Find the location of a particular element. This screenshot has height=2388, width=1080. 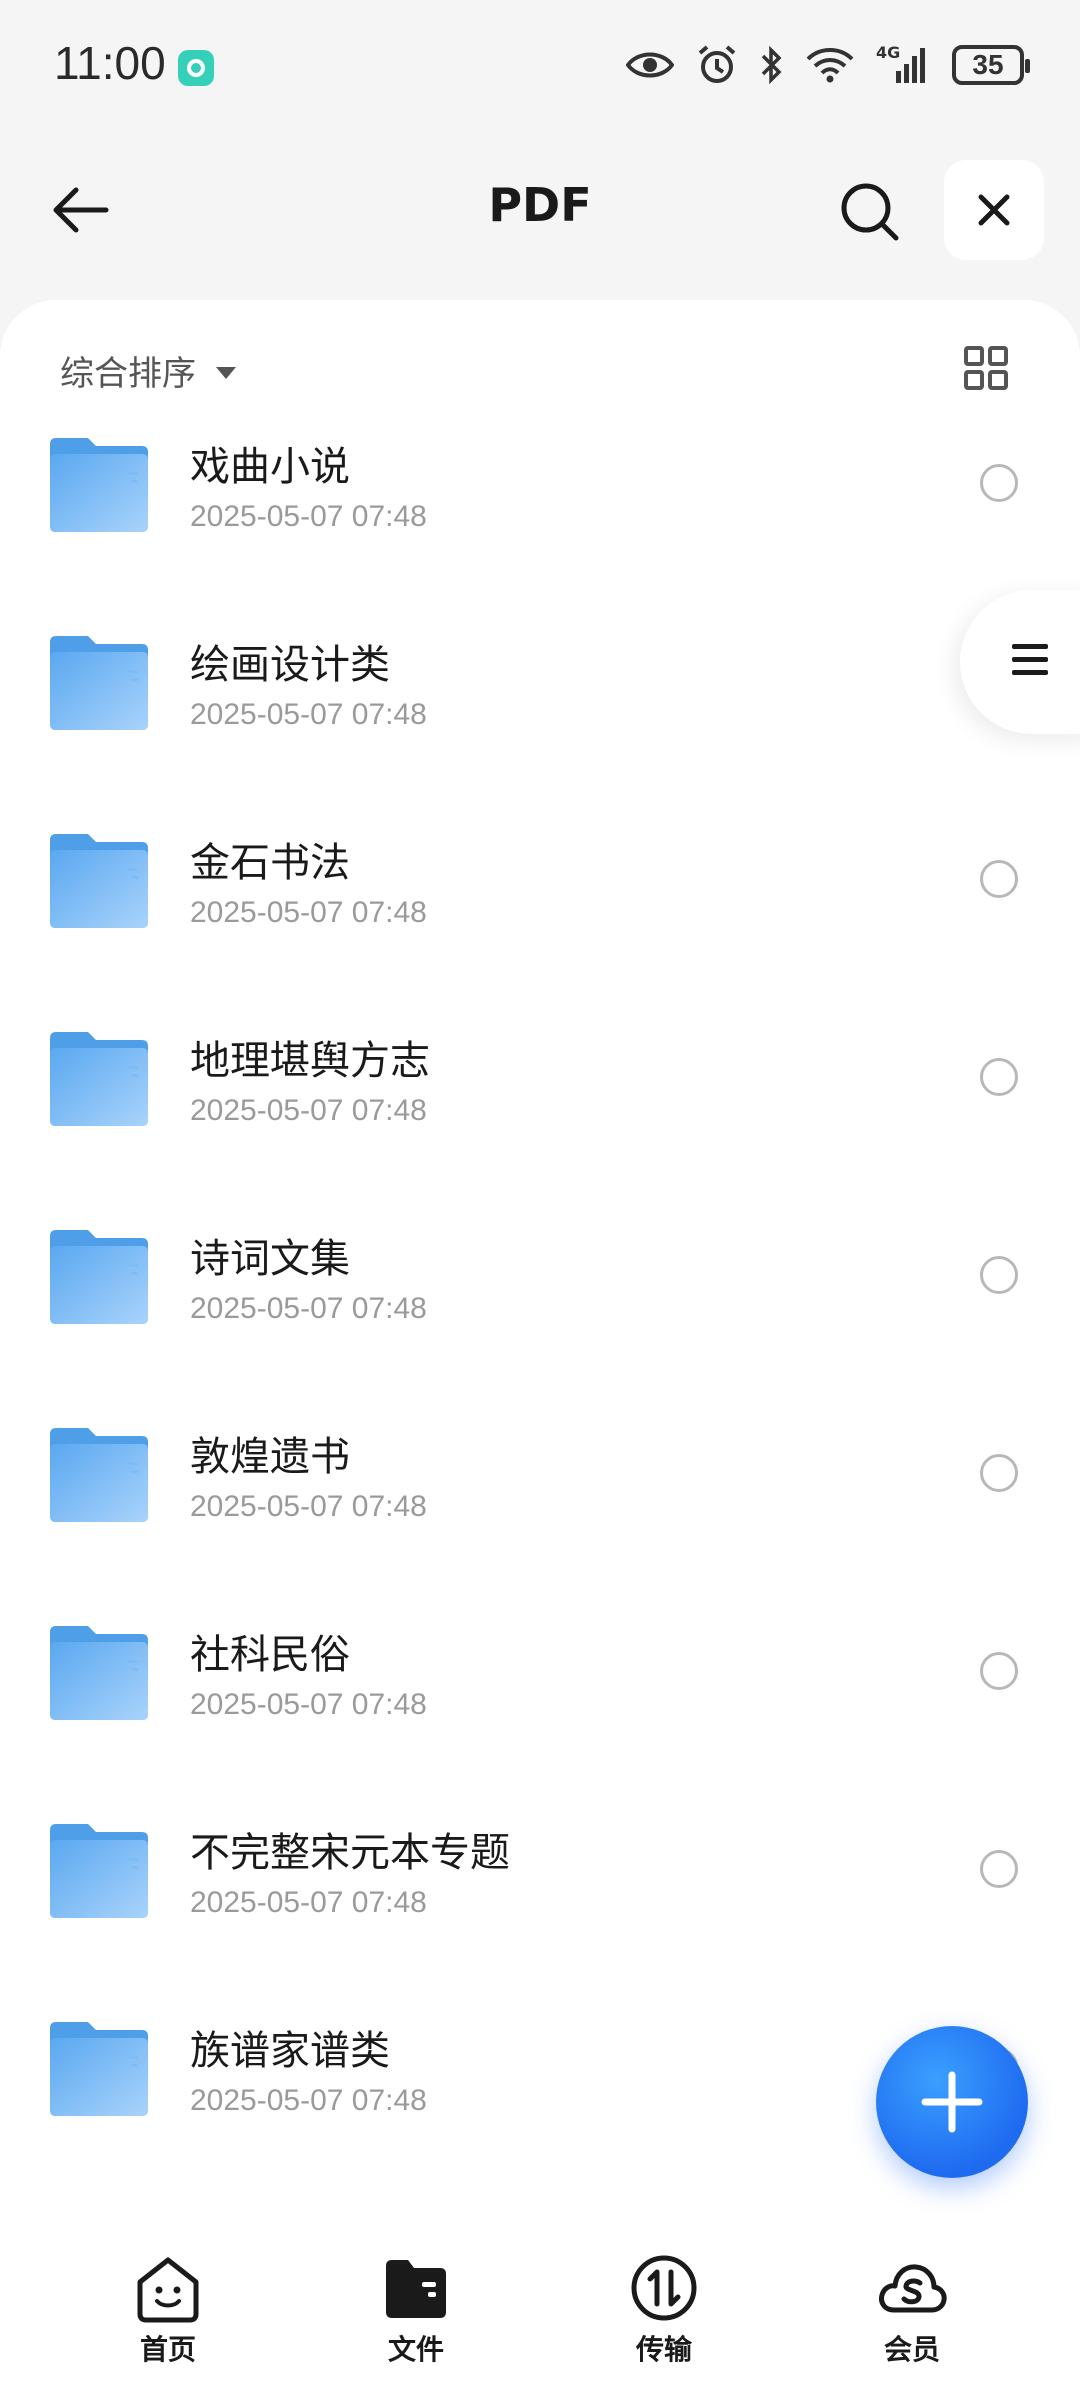

vip-cloud-icon is located at coordinates (913, 2288).